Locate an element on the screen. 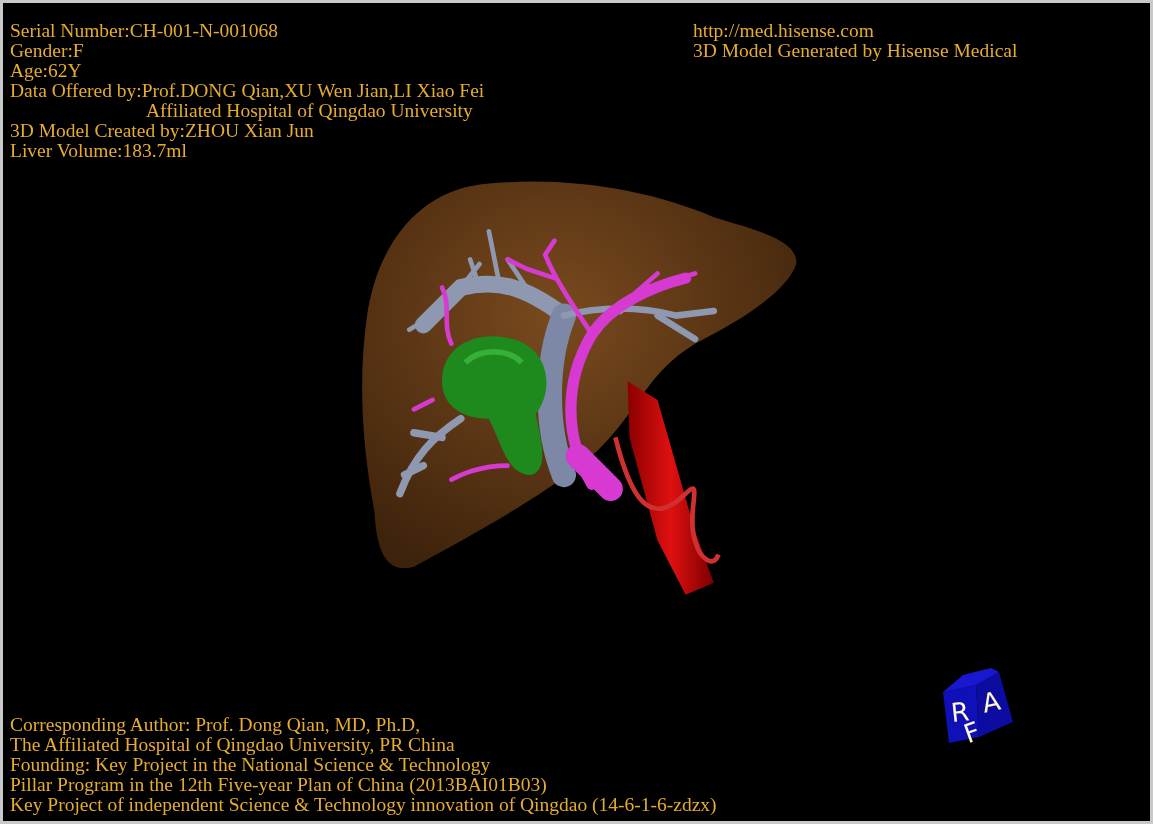  info-text: Age:62Y is located at coordinates (46, 71).